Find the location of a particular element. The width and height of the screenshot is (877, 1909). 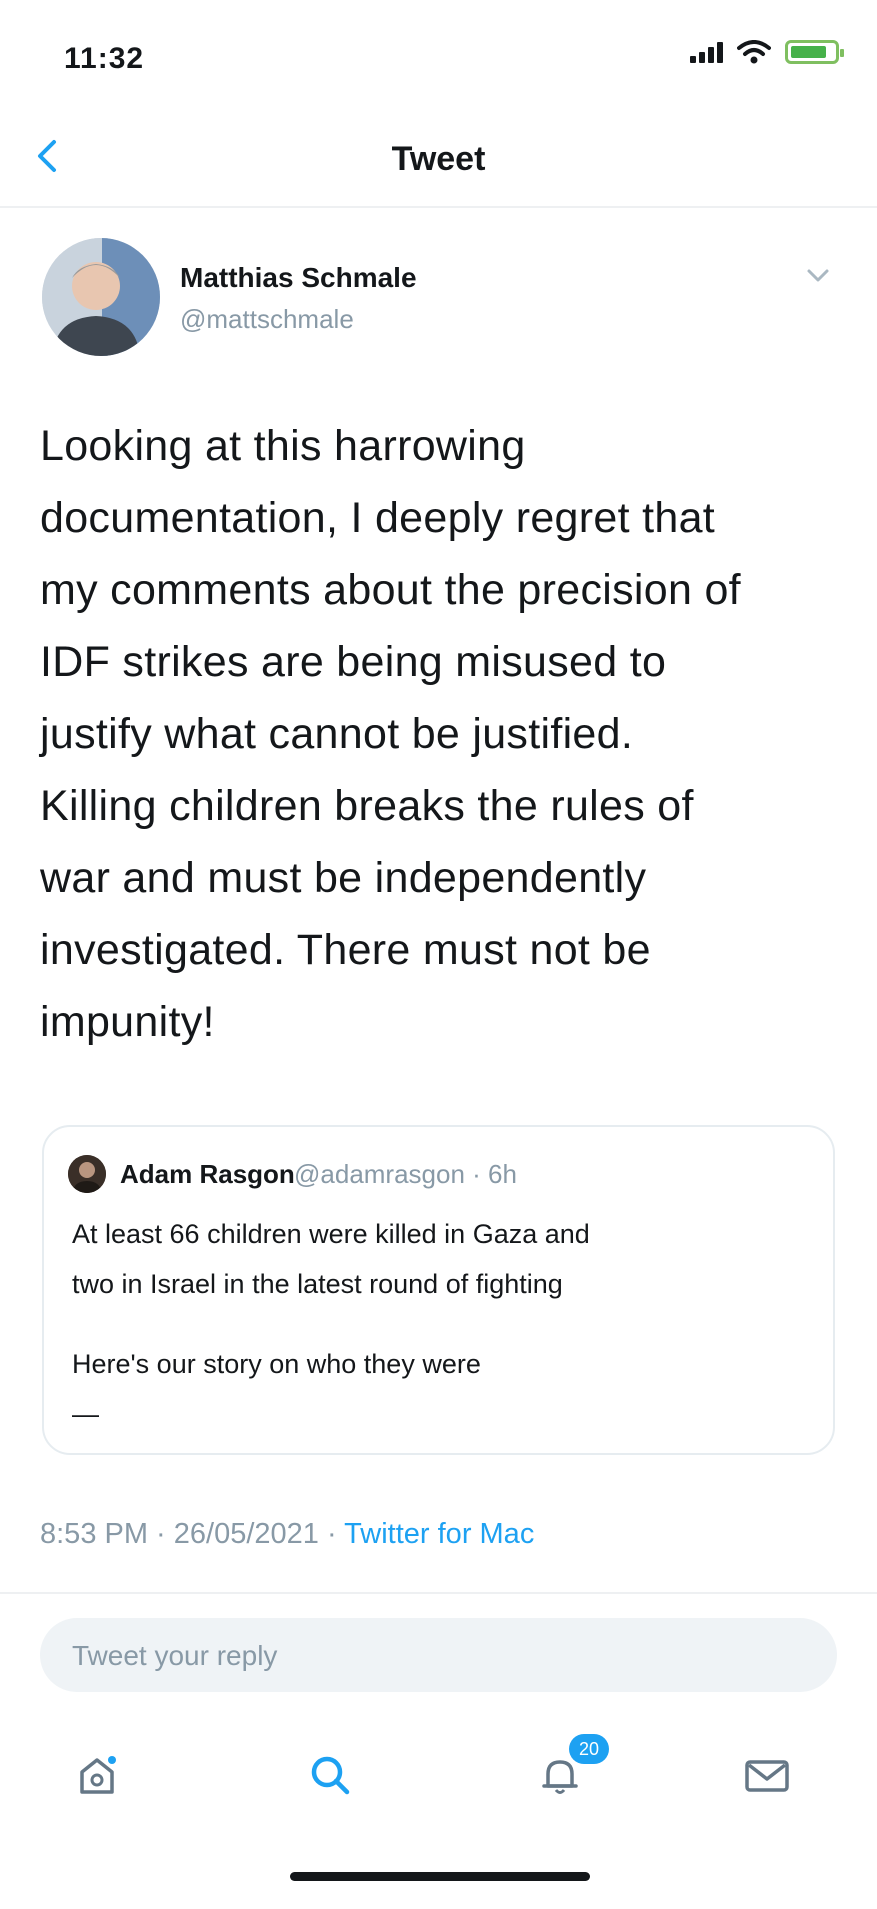

tweet-text-line: war and must be independently is located at coordinates (343, 878).